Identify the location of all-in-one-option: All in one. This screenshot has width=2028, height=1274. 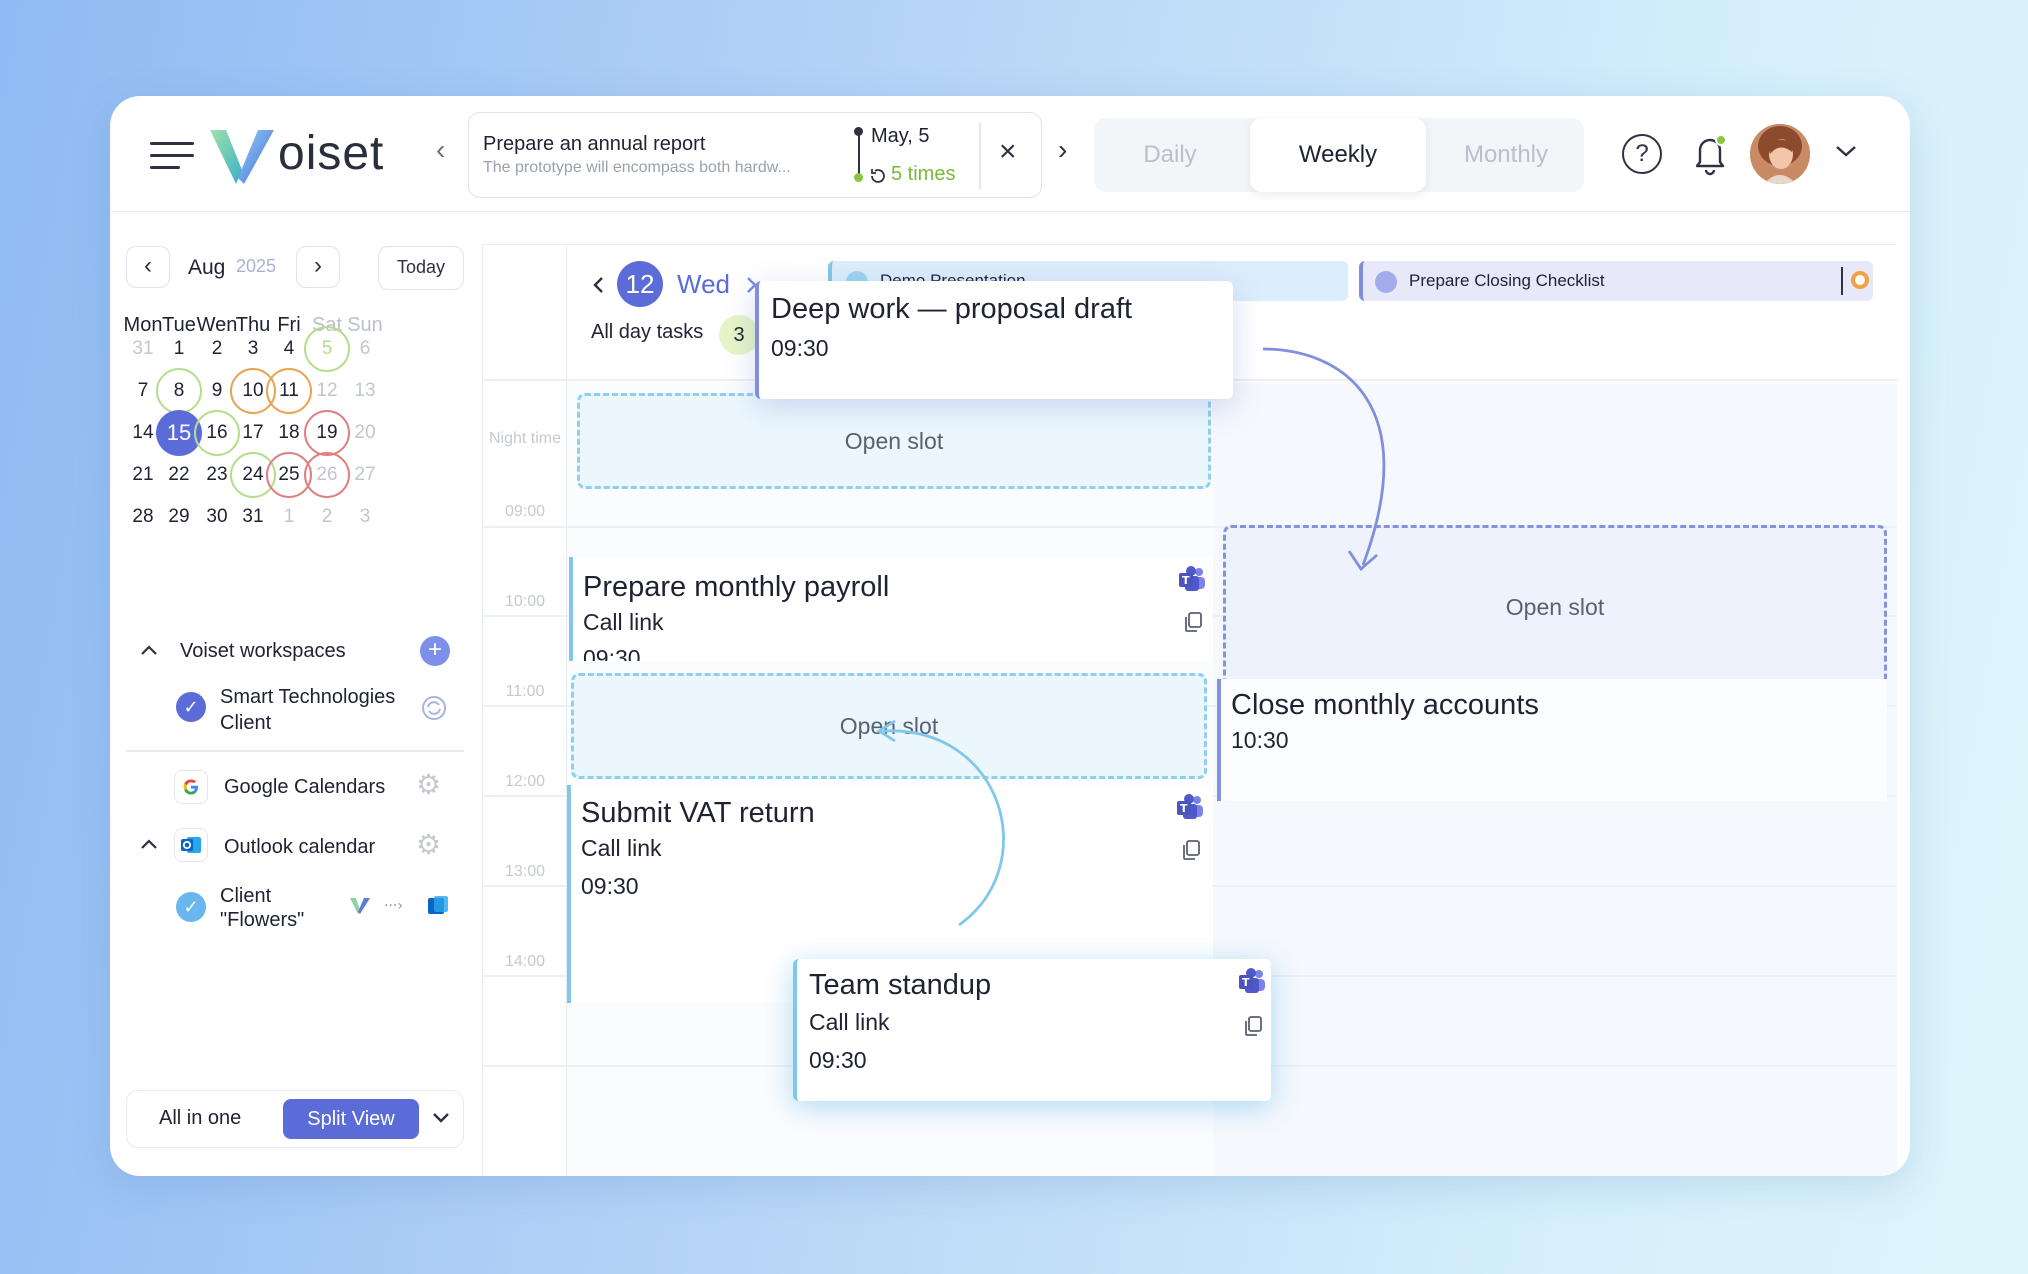
(200, 1118).